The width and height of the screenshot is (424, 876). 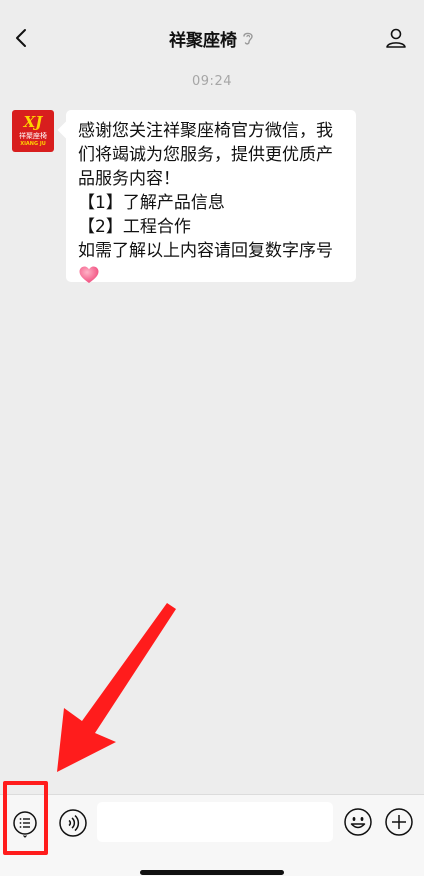 I want to click on message-timestamp: 09:24, so click(x=212, y=81).